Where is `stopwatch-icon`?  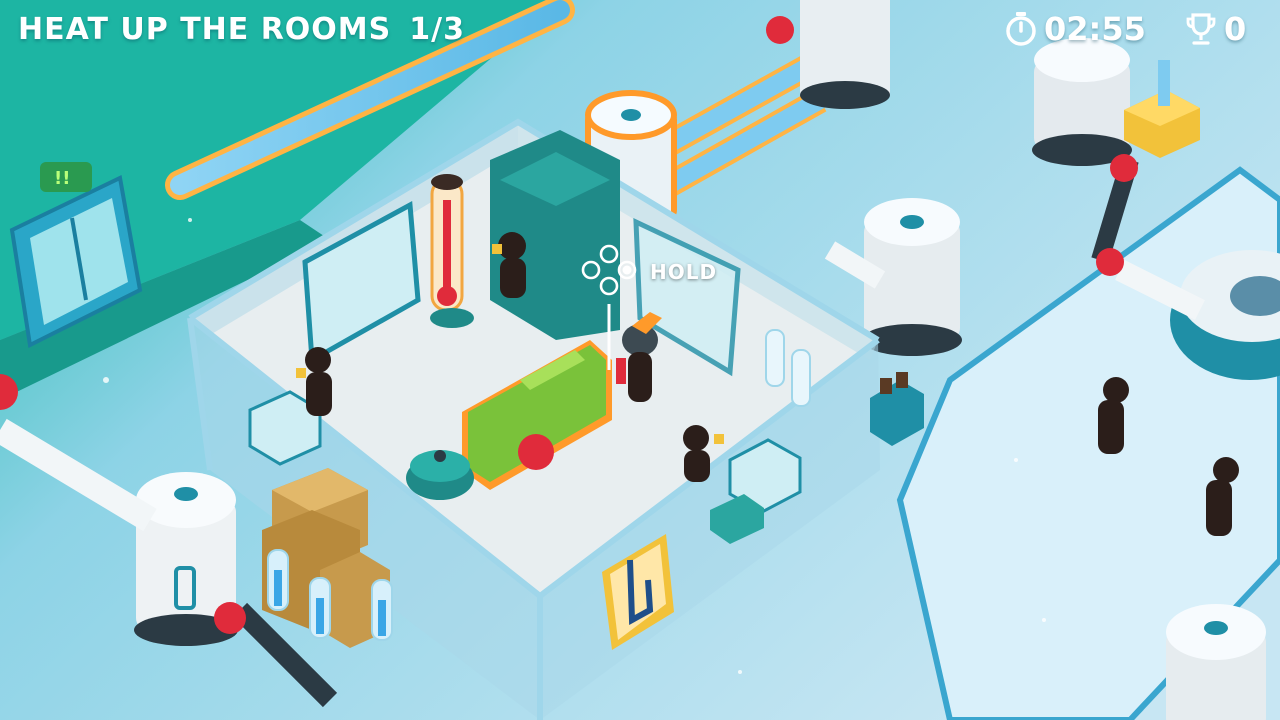
stopwatch-icon is located at coordinates (1021, 29).